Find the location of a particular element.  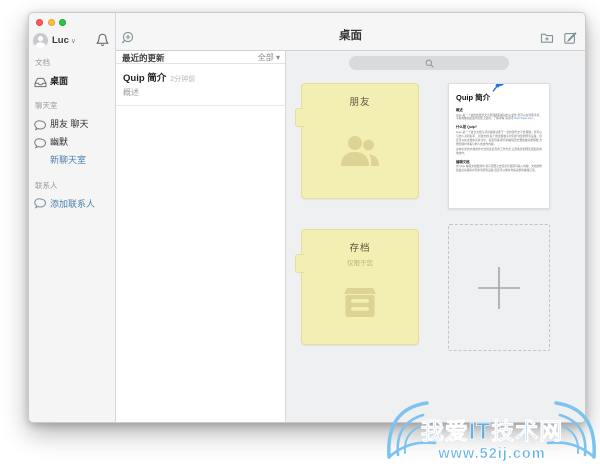

compose-document-button is located at coordinates (570, 38).